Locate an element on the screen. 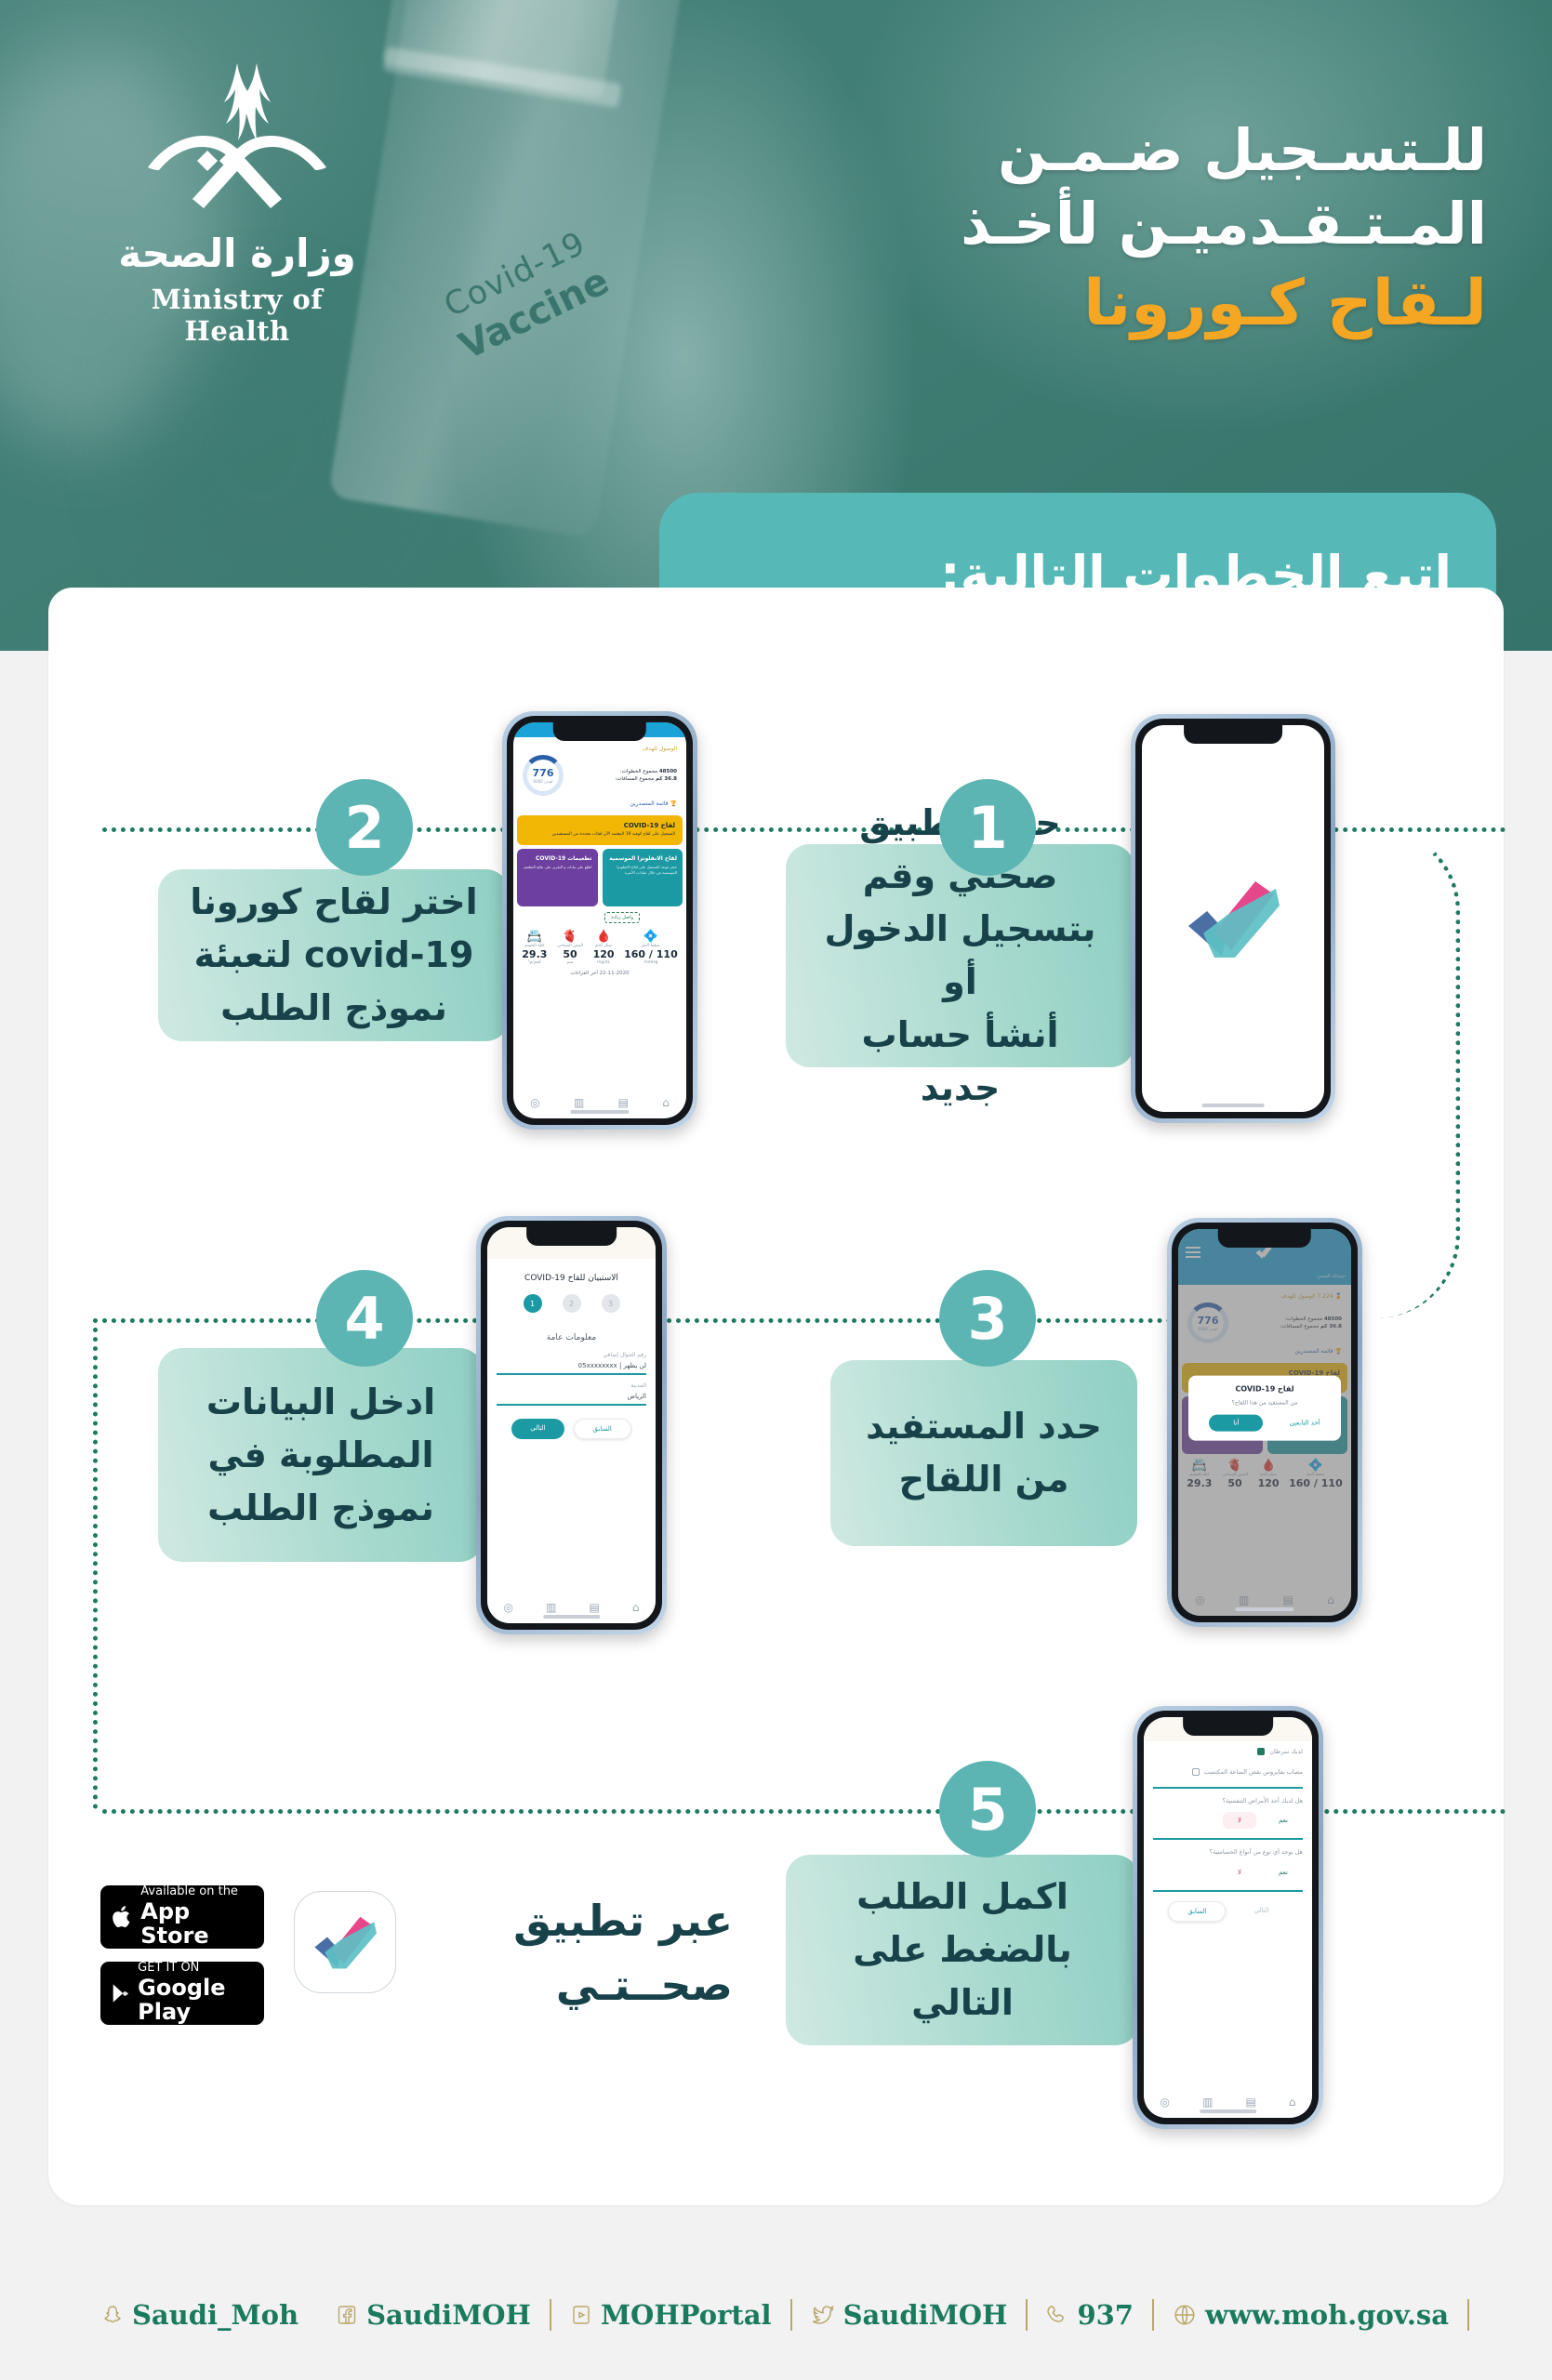 This screenshot has width=1552, height=2380. checkbox-2-label: مصاب بفايروس نقص المناعة المكتسب is located at coordinates (1253, 1772).